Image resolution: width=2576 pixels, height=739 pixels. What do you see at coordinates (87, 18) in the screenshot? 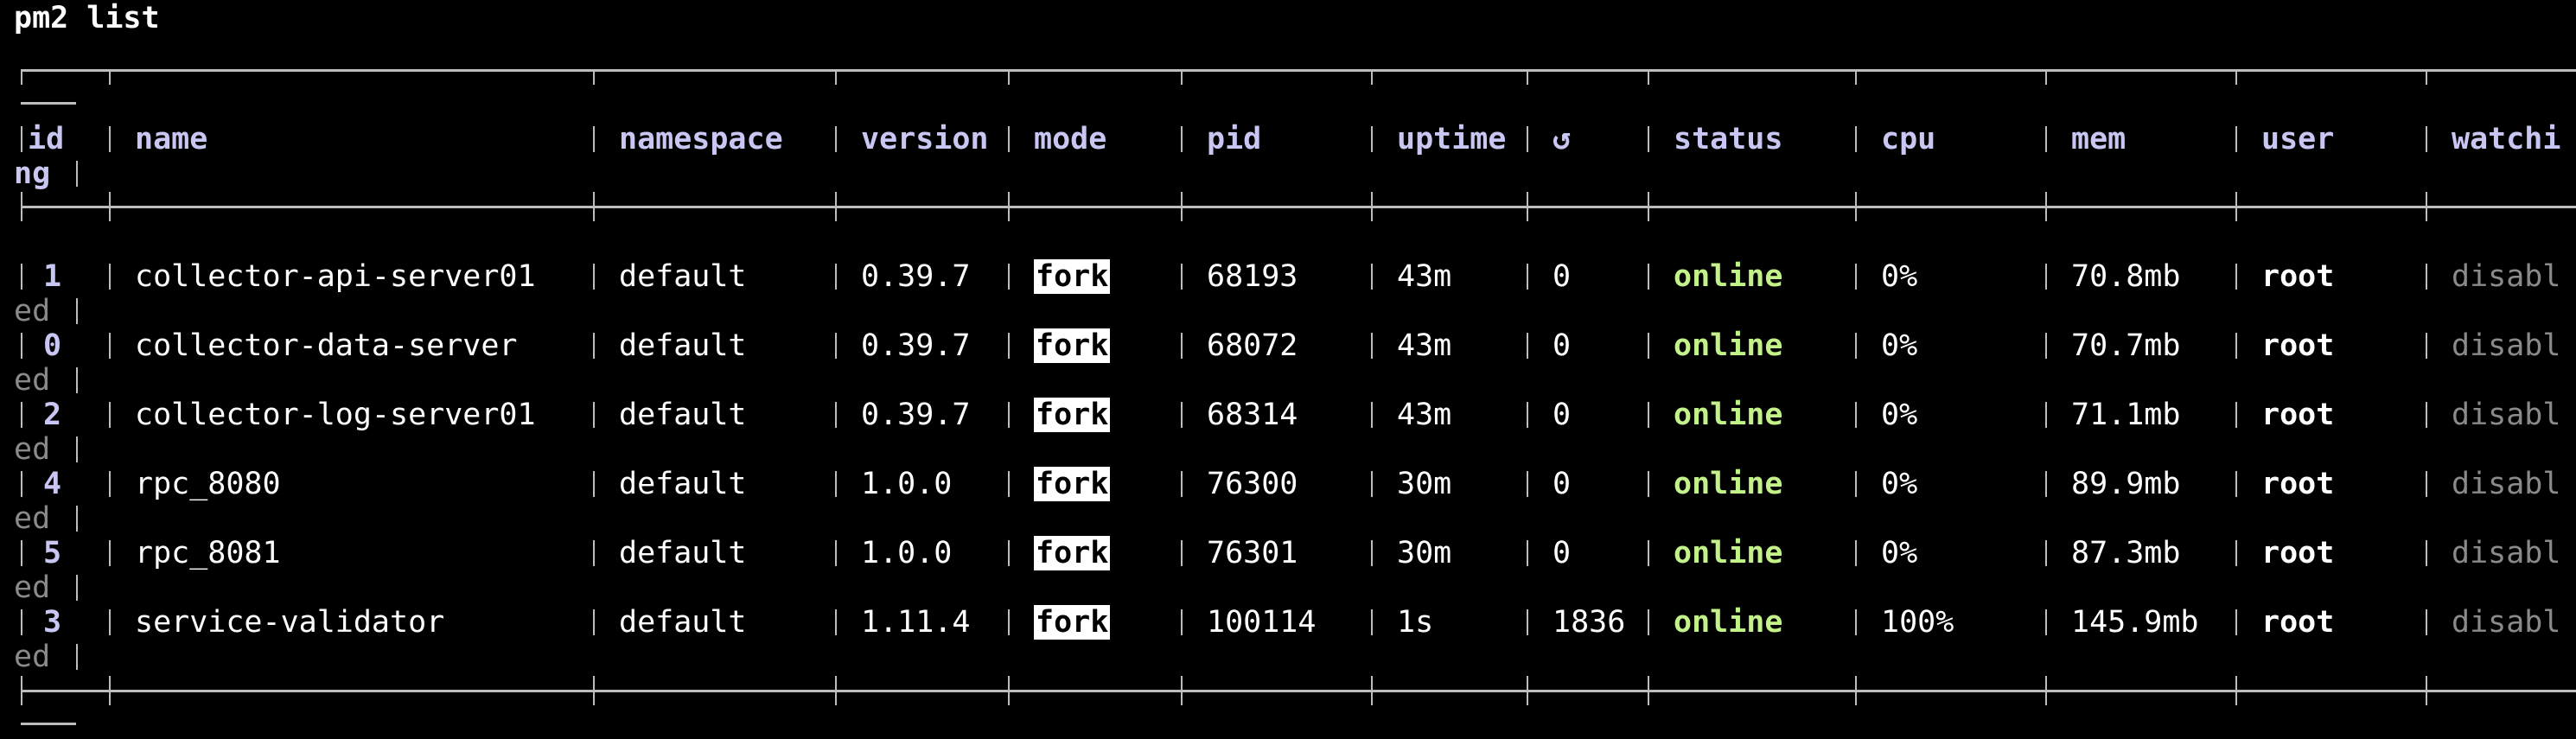
I see `command-line: pm2 list` at bounding box center [87, 18].